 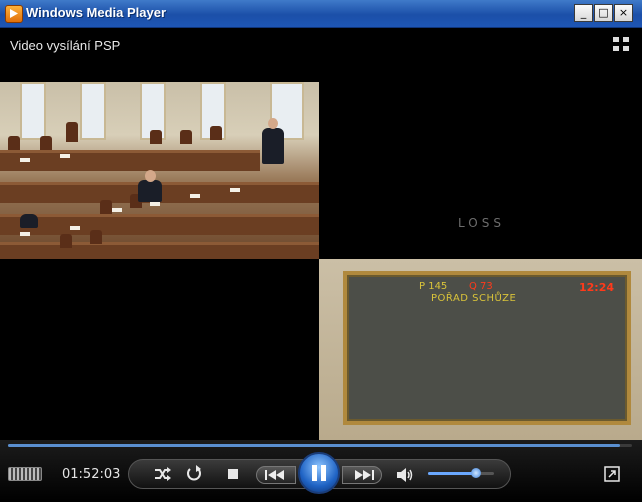 What do you see at coordinates (194, 474) in the screenshot?
I see `repeat-icon` at bounding box center [194, 474].